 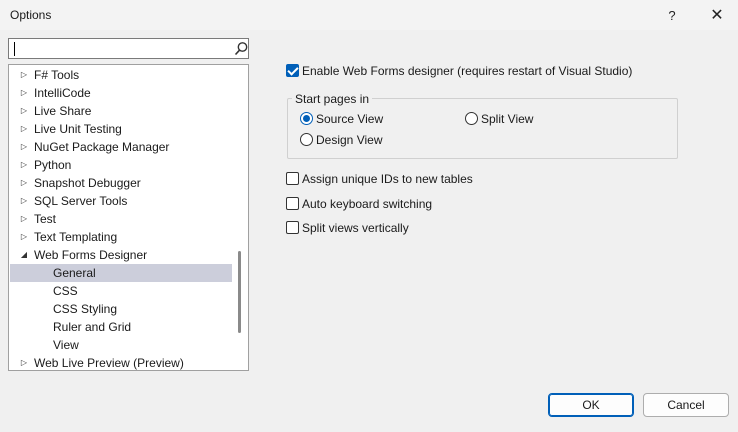 What do you see at coordinates (87, 183) in the screenshot?
I see `tree-item-label: Snapshot Debugger` at bounding box center [87, 183].